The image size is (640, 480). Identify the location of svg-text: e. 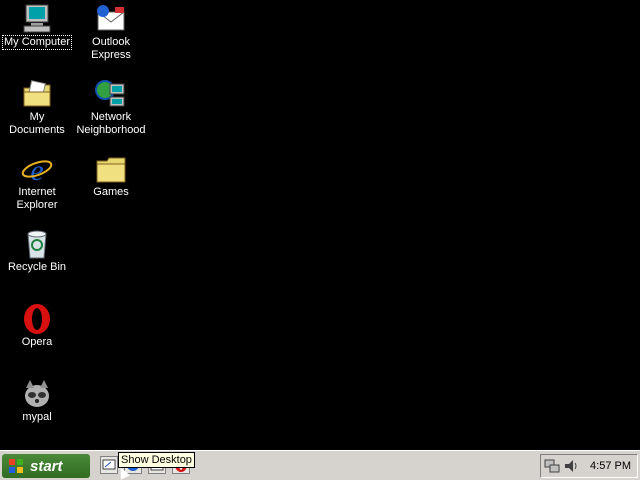
(36, 169).